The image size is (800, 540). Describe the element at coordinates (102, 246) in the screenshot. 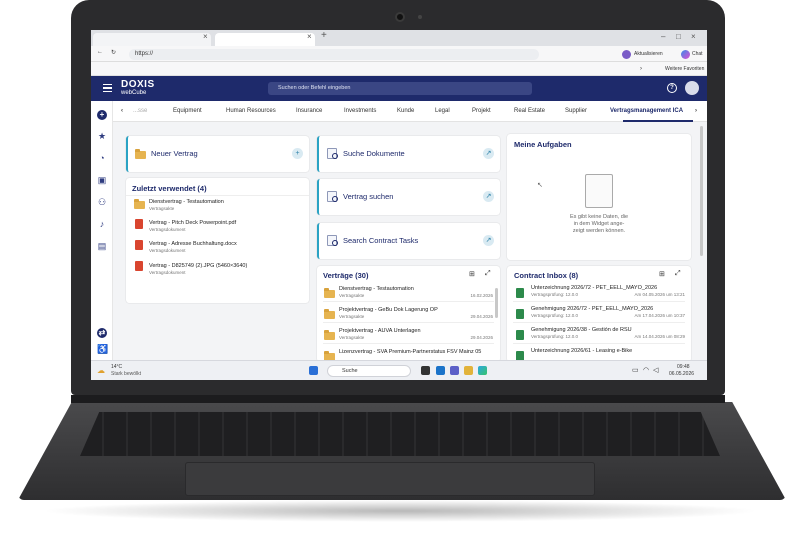

I see `documents-icon: ▤` at that location.